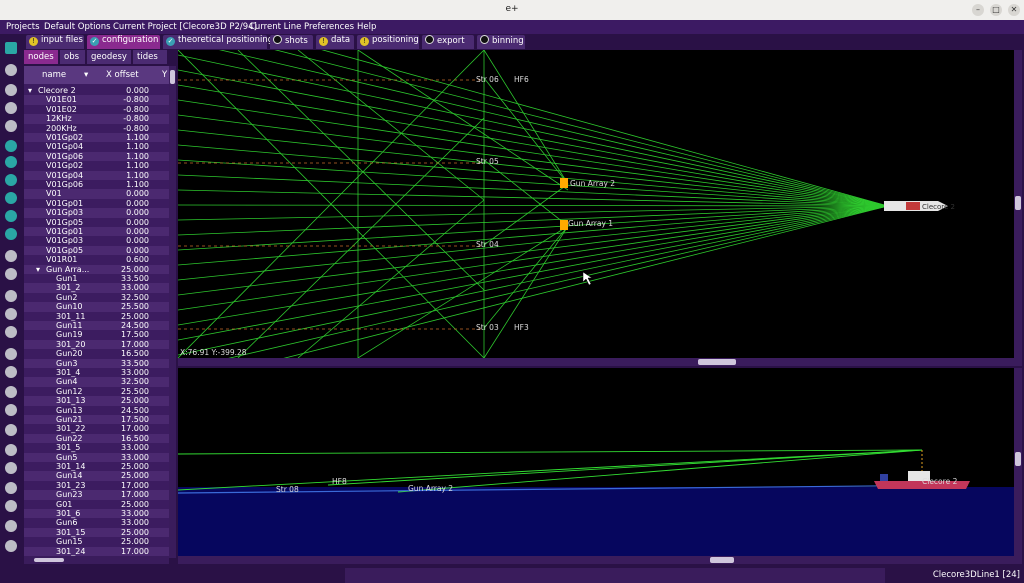  What do you see at coordinates (329, 27) in the screenshot?
I see `menu-preferences: Preferences` at bounding box center [329, 27].